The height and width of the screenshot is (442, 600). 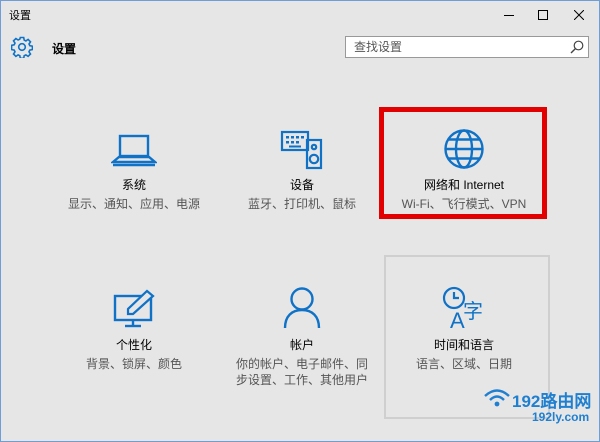 I want to click on close-button, so click(x=579, y=14).